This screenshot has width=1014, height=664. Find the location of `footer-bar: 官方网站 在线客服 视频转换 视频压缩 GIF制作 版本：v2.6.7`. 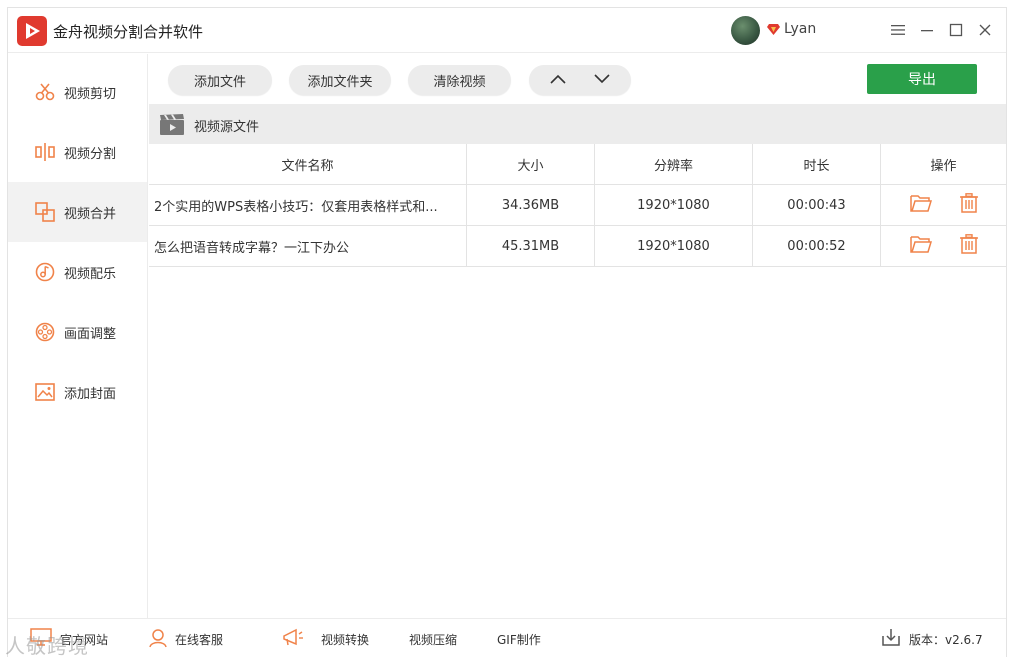

footer-bar: 官方网站 在线客服 视频转换 视频压缩 GIF制作 版本：v2.6.7 is located at coordinates (507, 637).